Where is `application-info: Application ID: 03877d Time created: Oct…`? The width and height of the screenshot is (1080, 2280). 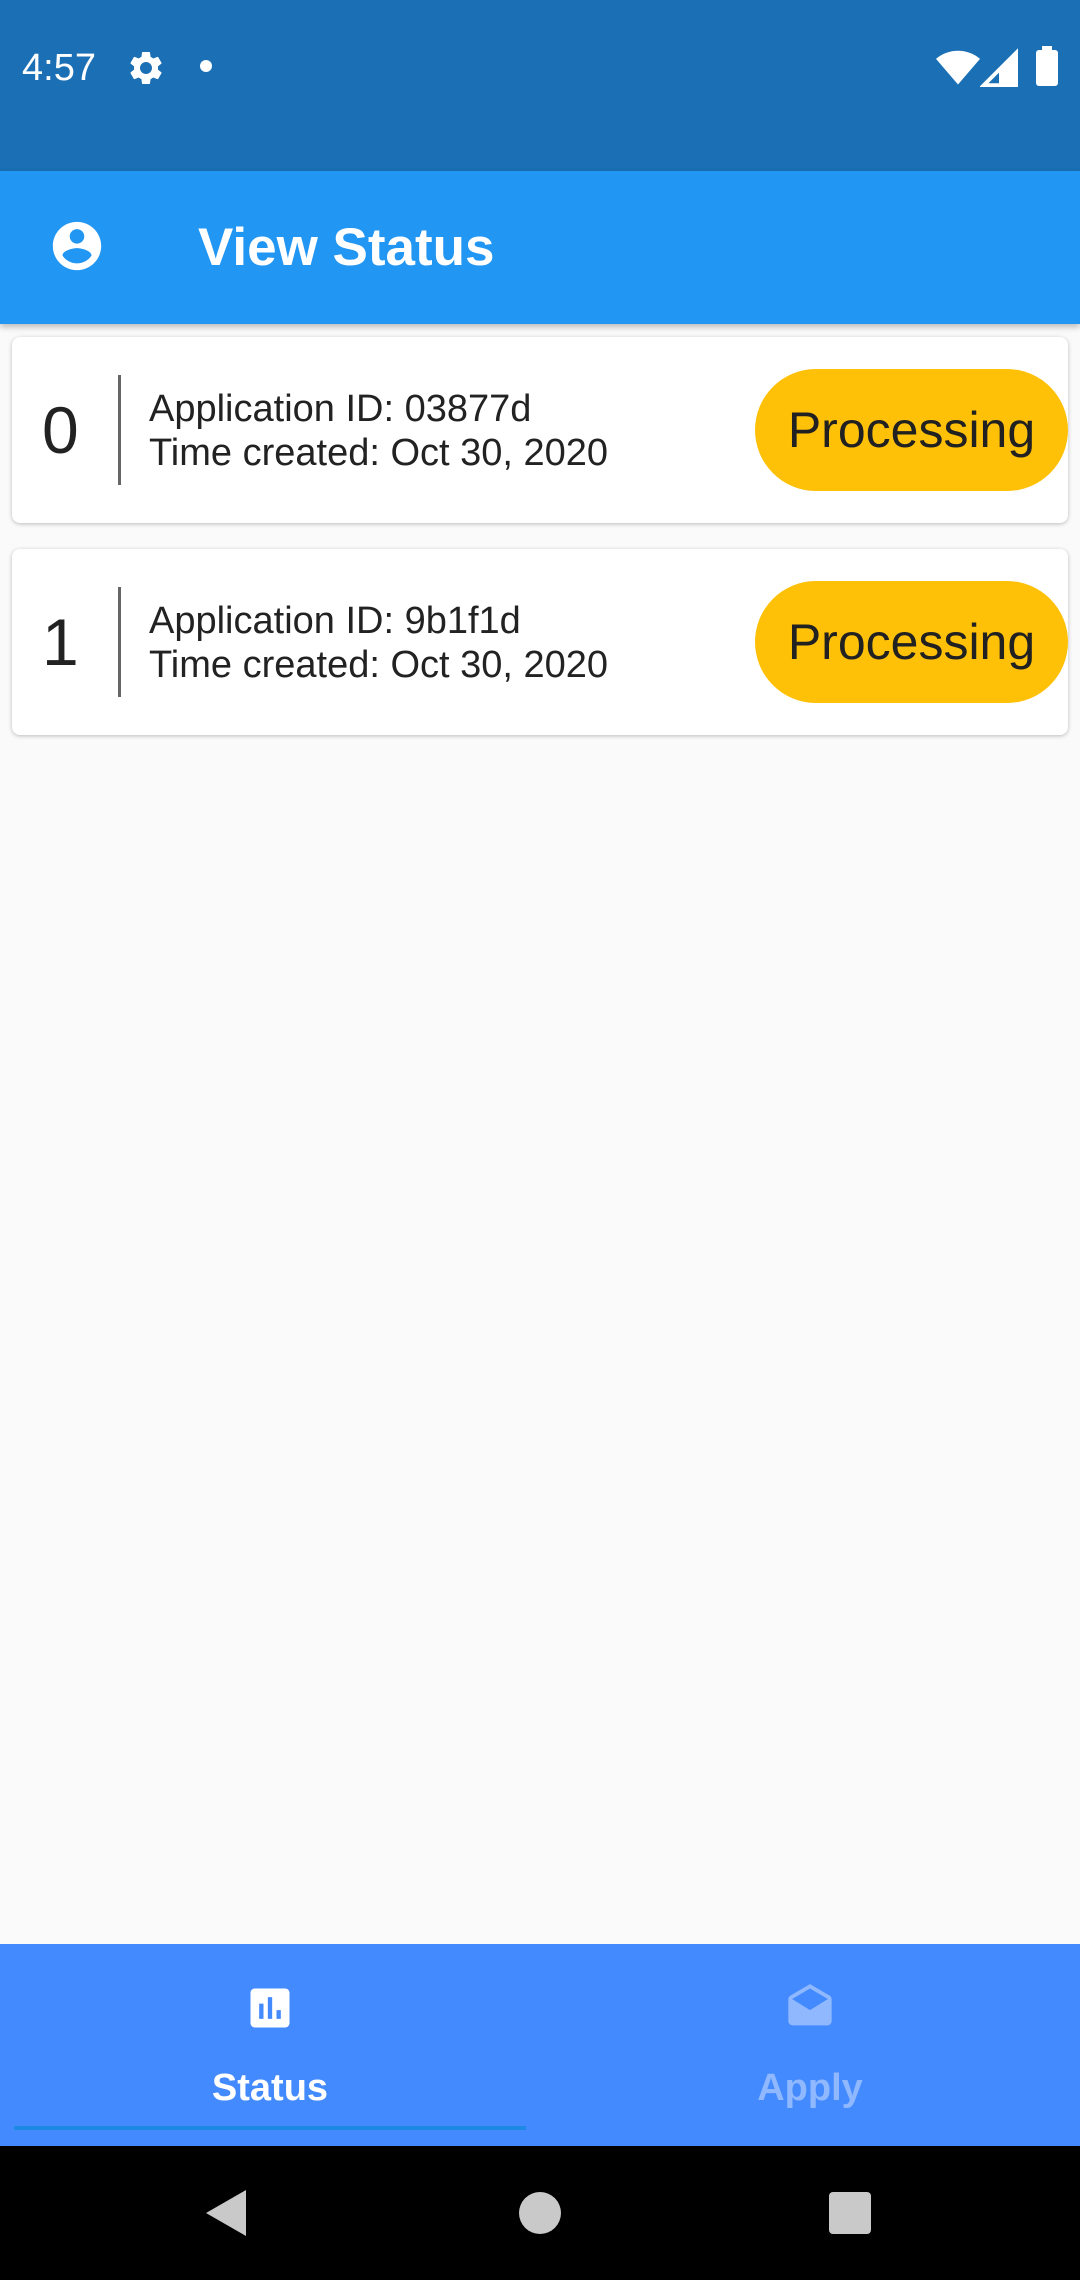 application-info: Application ID: 03877d Time created: Oct… is located at coordinates (378, 431).